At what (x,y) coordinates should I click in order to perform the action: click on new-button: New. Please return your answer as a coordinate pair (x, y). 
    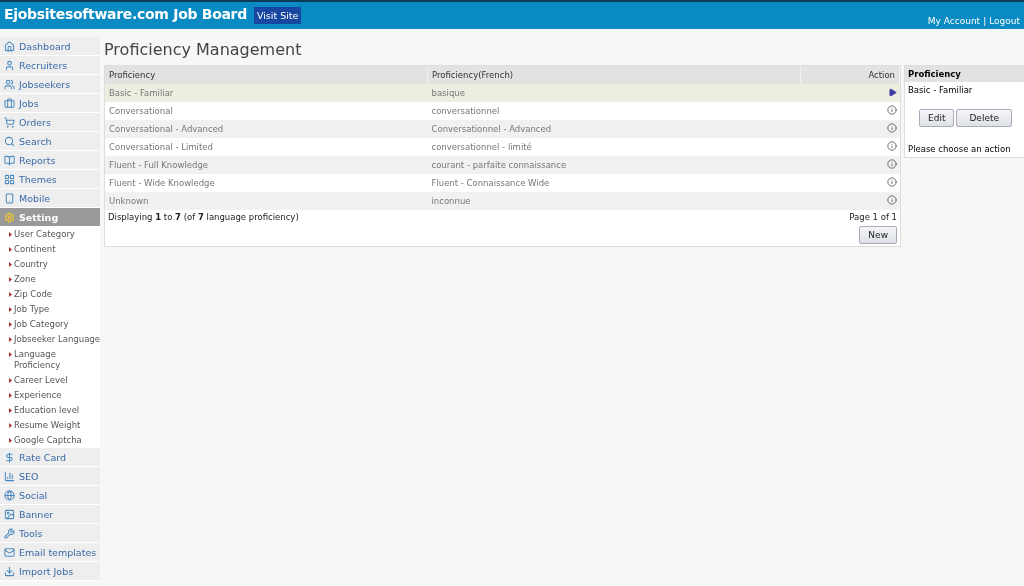
    Looking at the image, I should click on (878, 235).